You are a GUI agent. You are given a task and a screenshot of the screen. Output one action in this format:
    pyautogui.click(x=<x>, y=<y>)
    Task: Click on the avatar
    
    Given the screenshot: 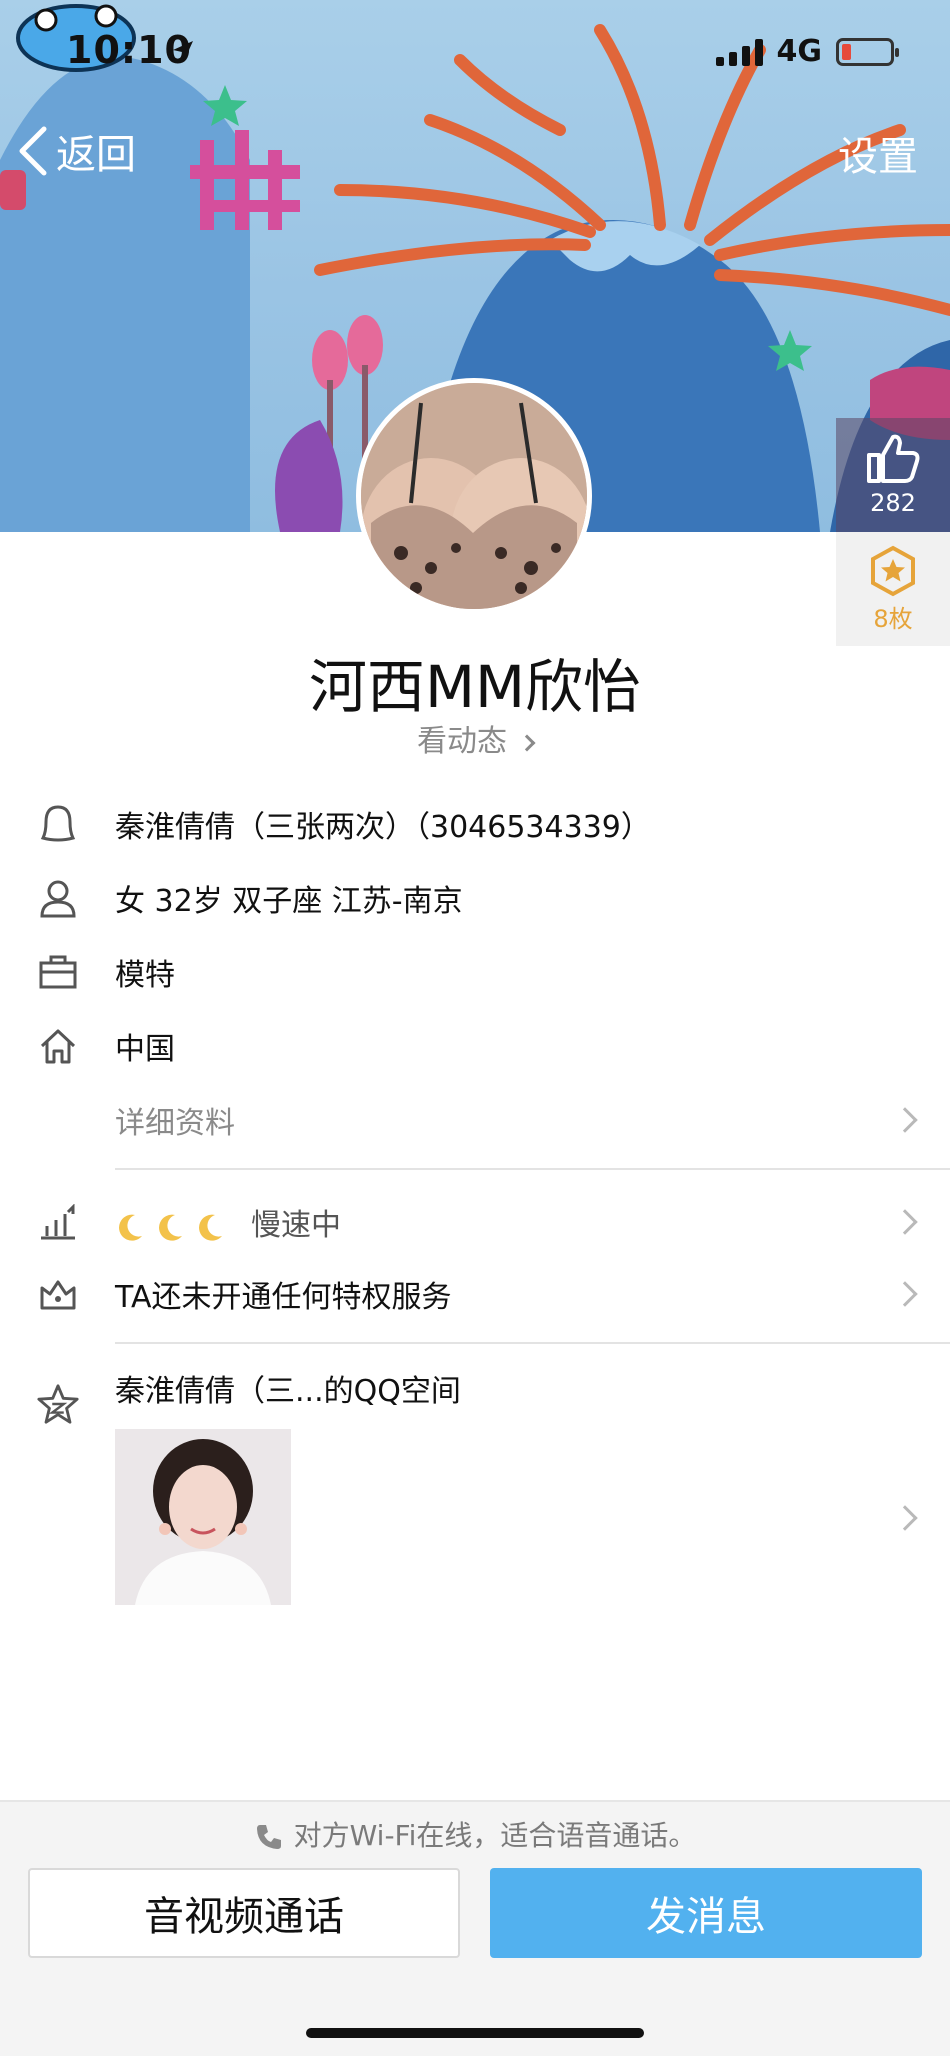 What is the action you would take?
    pyautogui.click(x=474, y=496)
    